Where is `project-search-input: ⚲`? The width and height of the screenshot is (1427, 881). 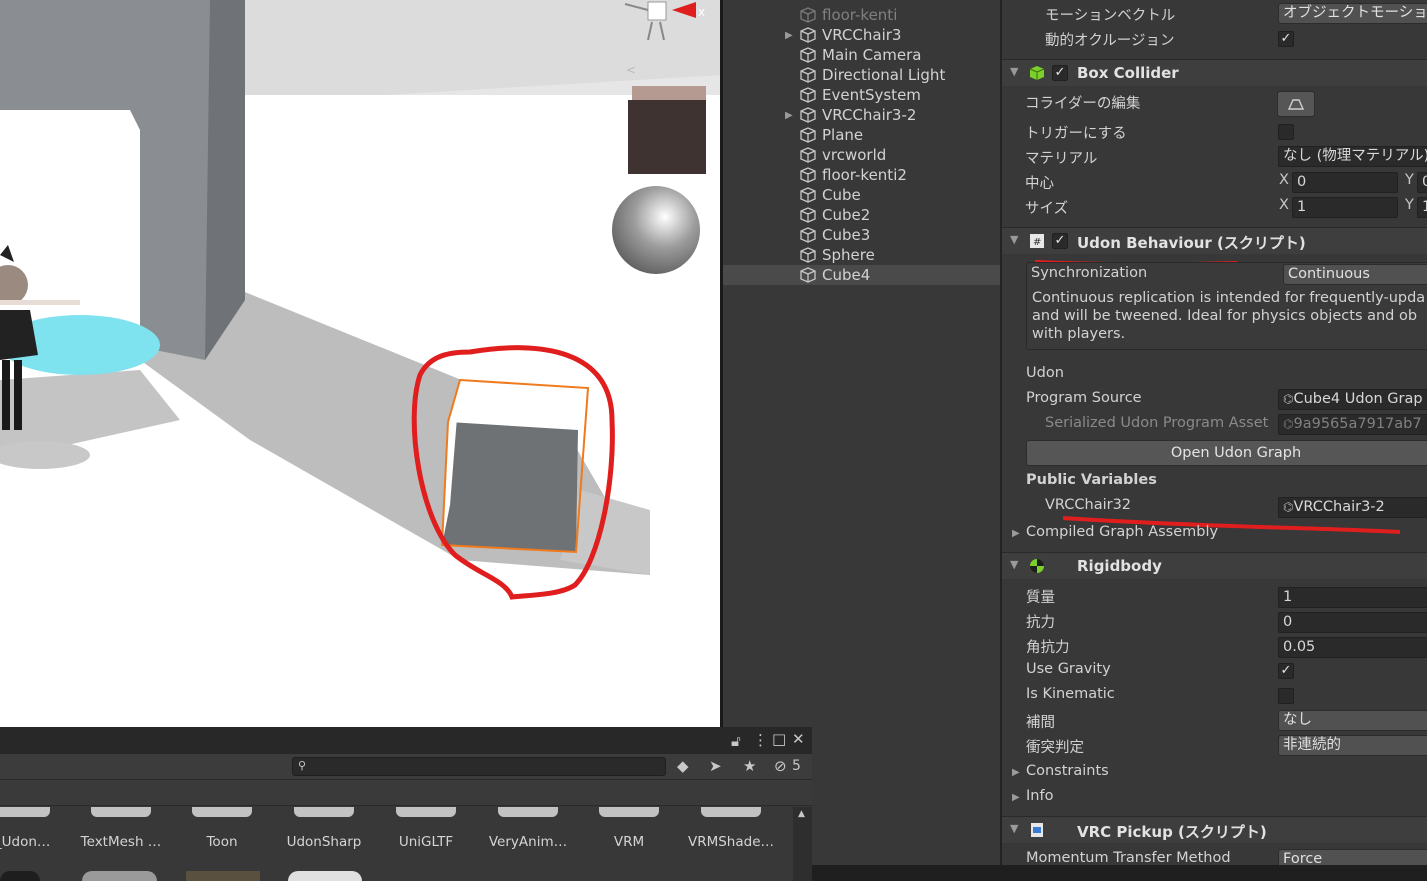 project-search-input: ⚲ is located at coordinates (479, 766).